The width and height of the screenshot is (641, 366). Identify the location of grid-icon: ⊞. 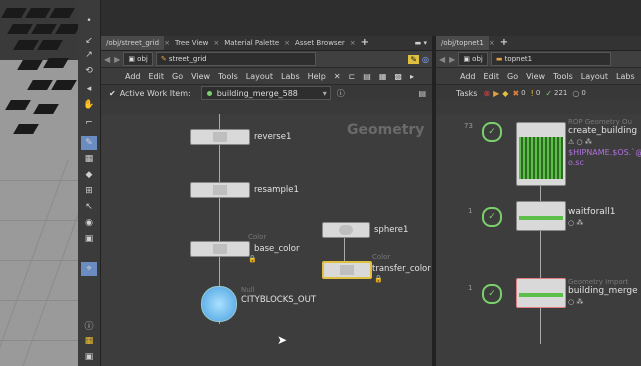
(89, 191).